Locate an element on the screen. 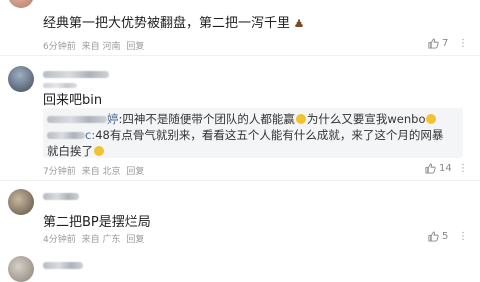 This screenshot has height=282, width=480. quoted-reply-line: 婷:四神不是随便带个团队的人都能赢 为什么又要宣我wenbo is located at coordinates (242, 119).